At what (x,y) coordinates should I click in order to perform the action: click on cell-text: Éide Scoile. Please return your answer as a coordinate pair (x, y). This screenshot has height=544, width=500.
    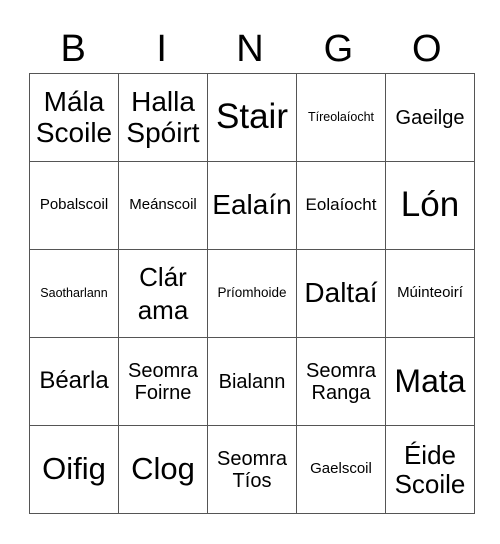
    Looking at the image, I should click on (430, 469).